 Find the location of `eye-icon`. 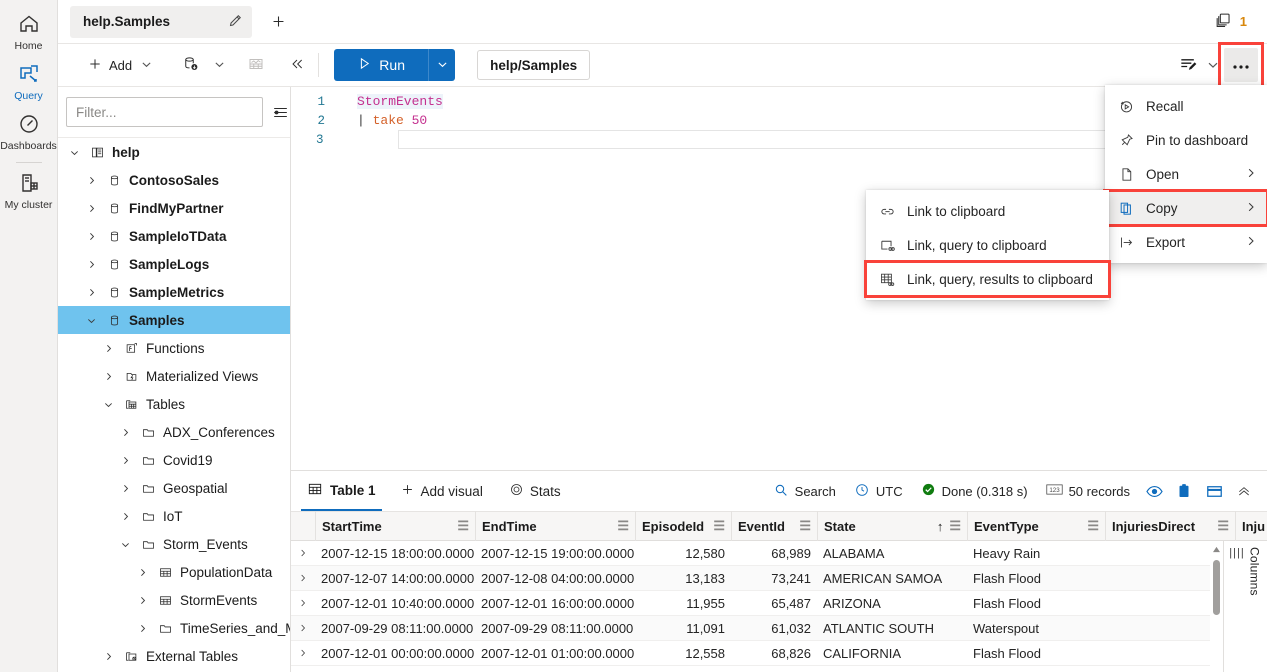

eye-icon is located at coordinates (1154, 491).